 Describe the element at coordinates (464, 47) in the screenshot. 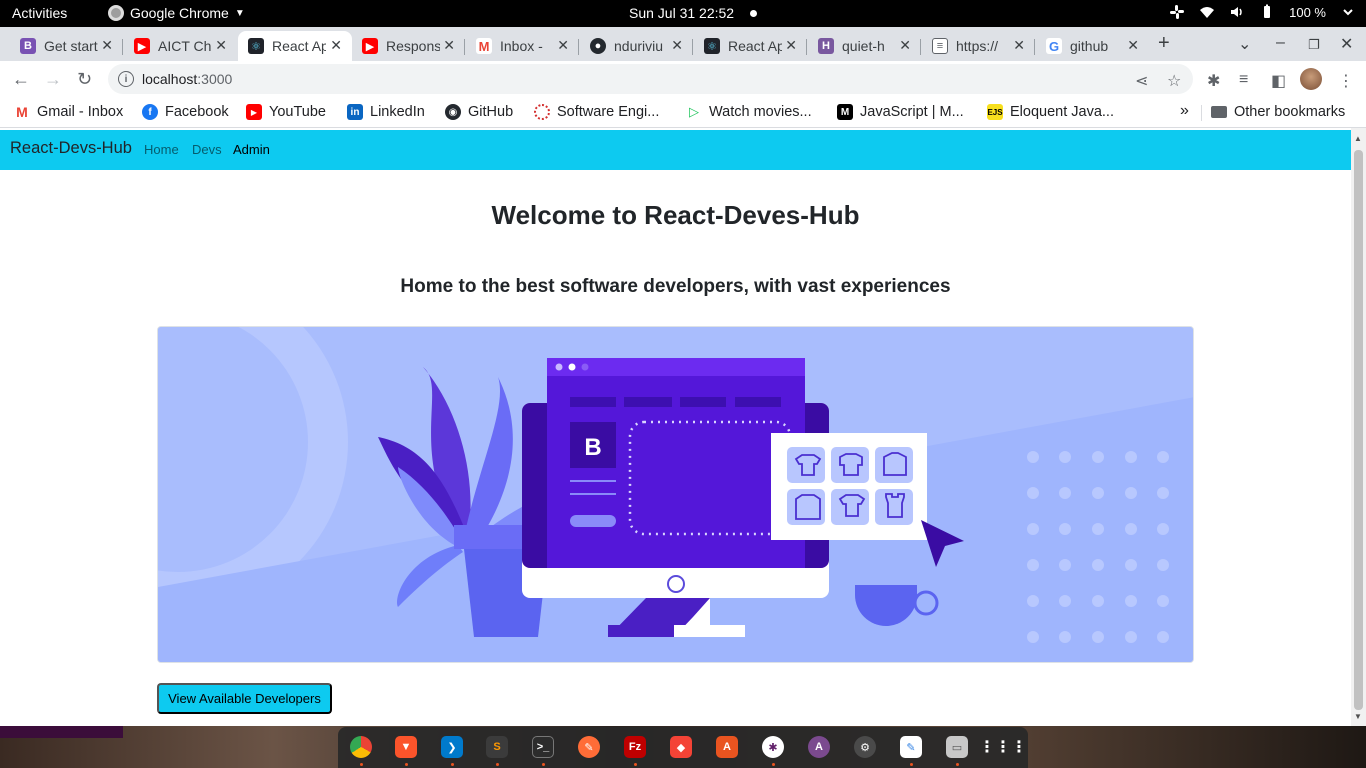

I see `tab-separator` at that location.